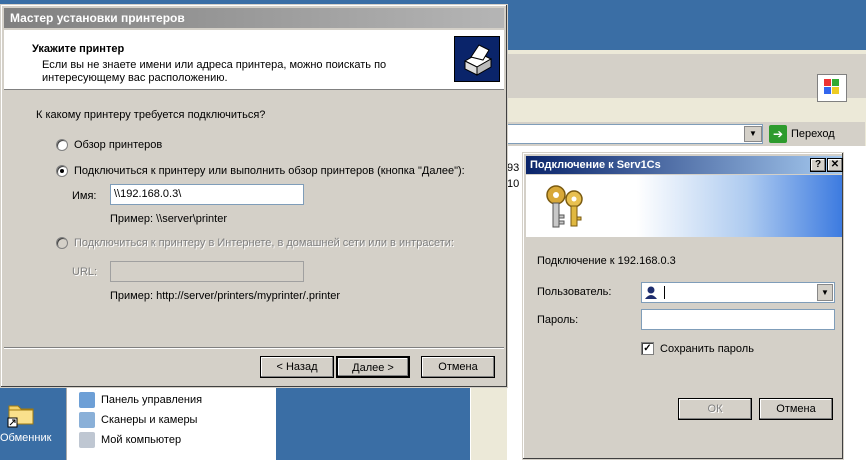 The height and width of the screenshot is (460, 866). Describe the element at coordinates (635, 134) in the screenshot. I see `address-input: ▼` at that location.